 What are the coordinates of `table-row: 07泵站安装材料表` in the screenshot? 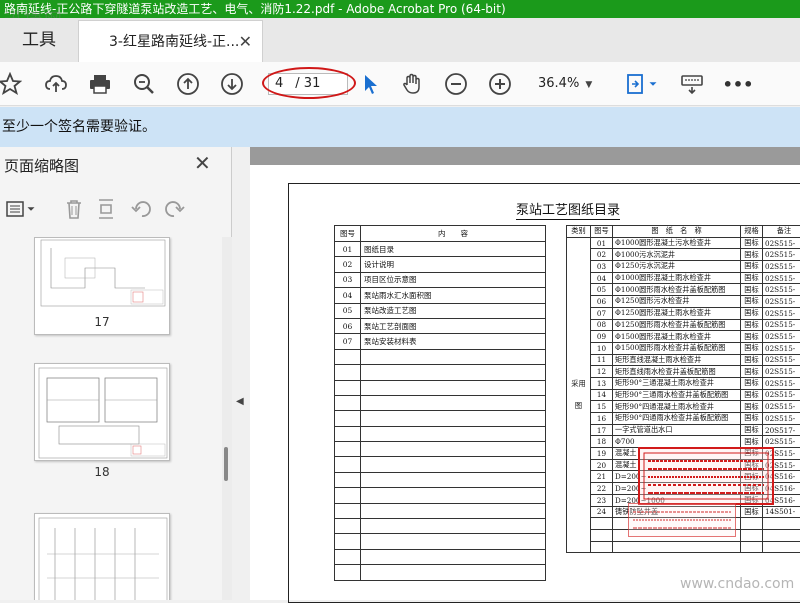 It's located at (440, 341).